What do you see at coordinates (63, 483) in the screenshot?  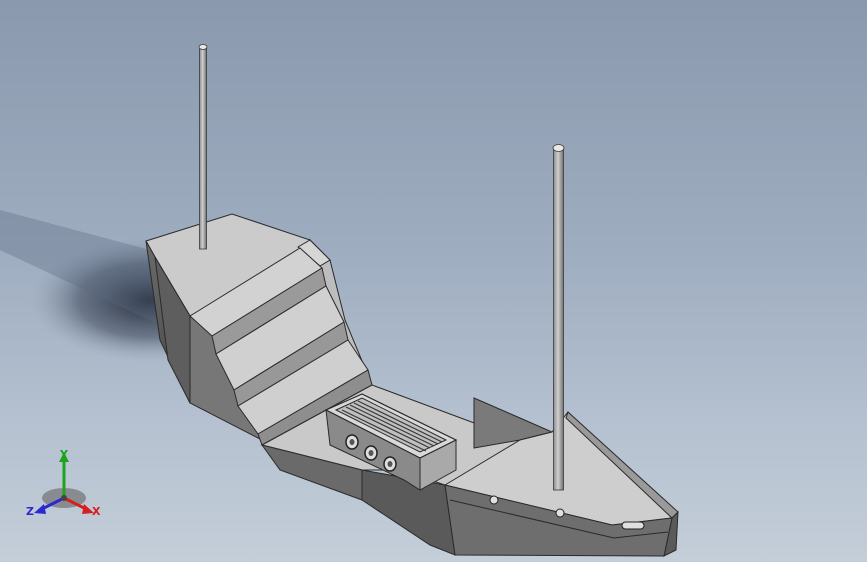 I see `axis-triad: Y X Z` at bounding box center [63, 483].